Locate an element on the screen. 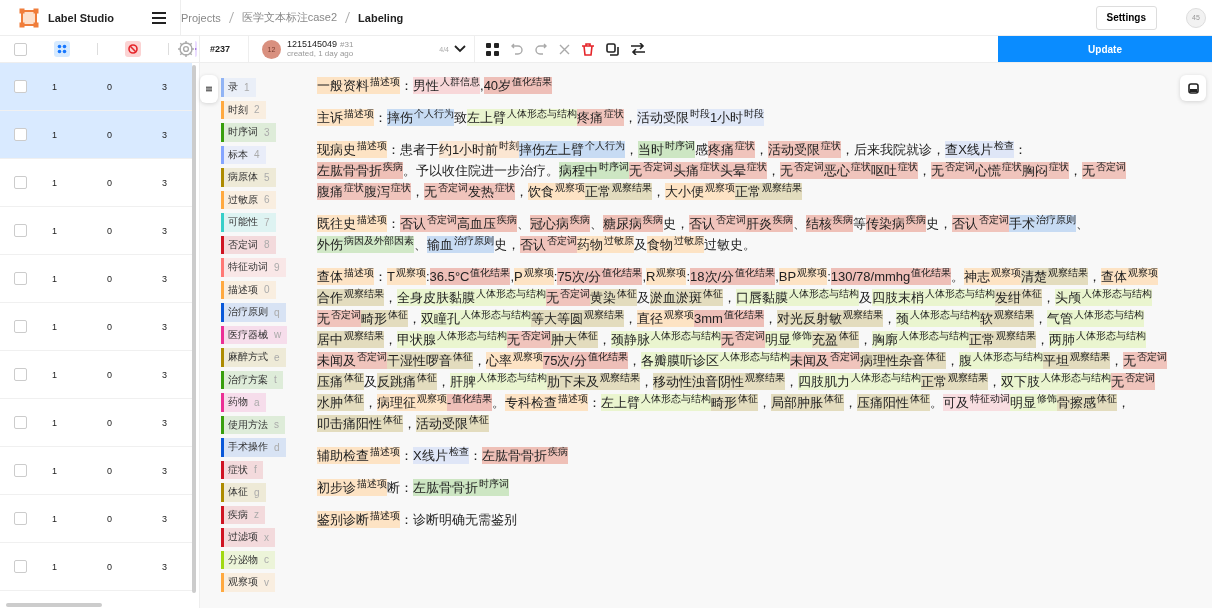  entity-highlight: 头颅$^{人体形态与结构}$ is located at coordinates (1103, 297).